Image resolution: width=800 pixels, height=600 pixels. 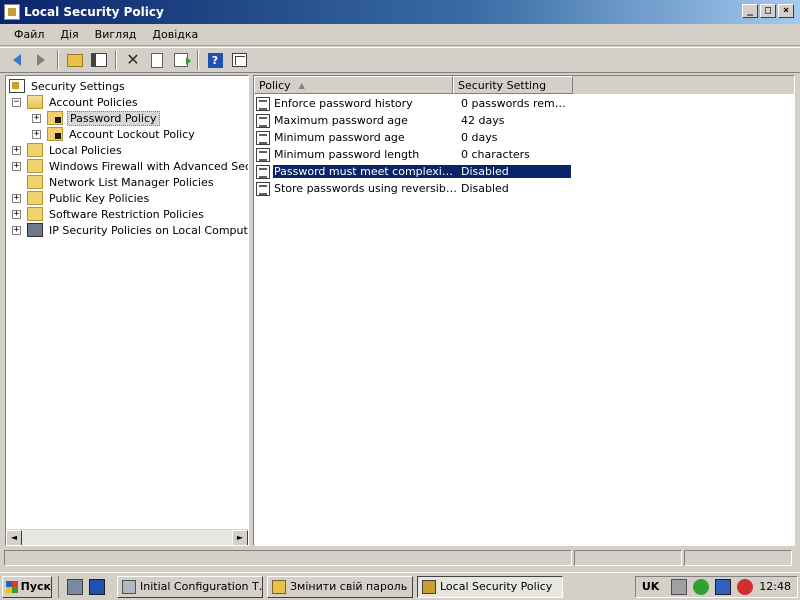 I want to click on action-pane-icon, so click(x=239, y=60).